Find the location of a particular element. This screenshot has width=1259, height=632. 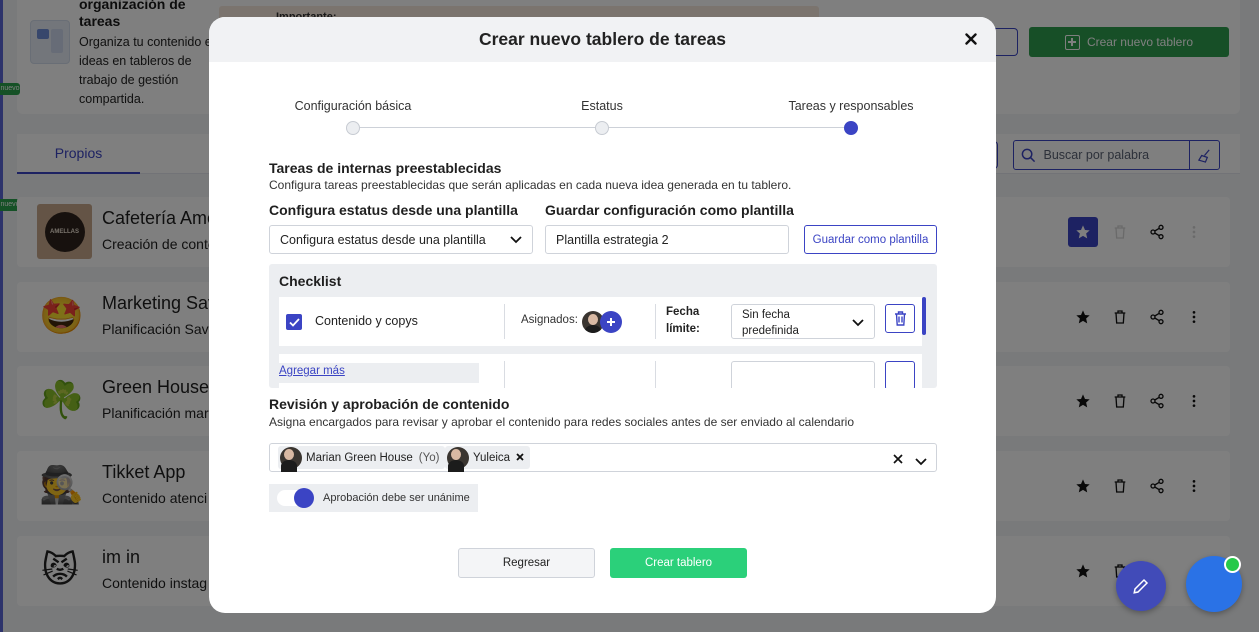

step-label-tasks: Tareas y responsables is located at coordinates (851, 106).